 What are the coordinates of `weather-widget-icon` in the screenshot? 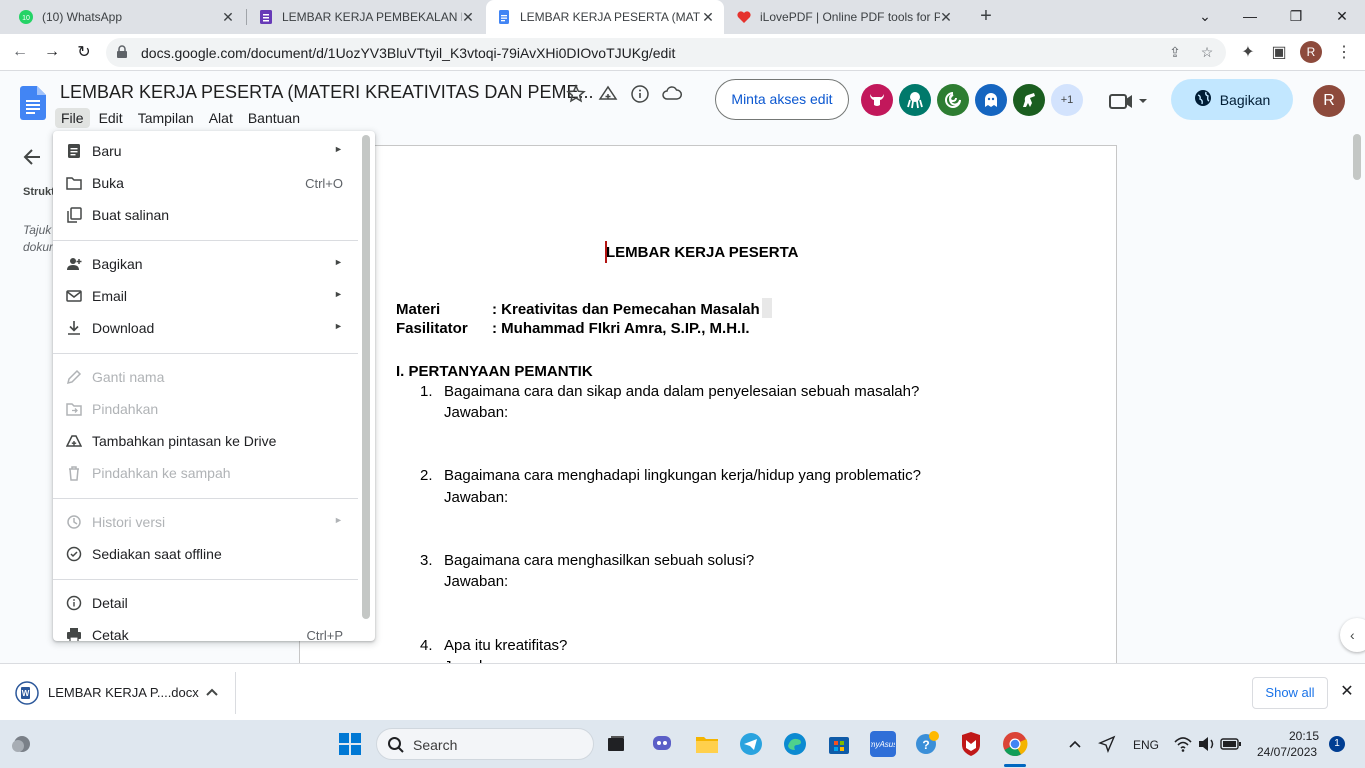 It's located at (21, 744).